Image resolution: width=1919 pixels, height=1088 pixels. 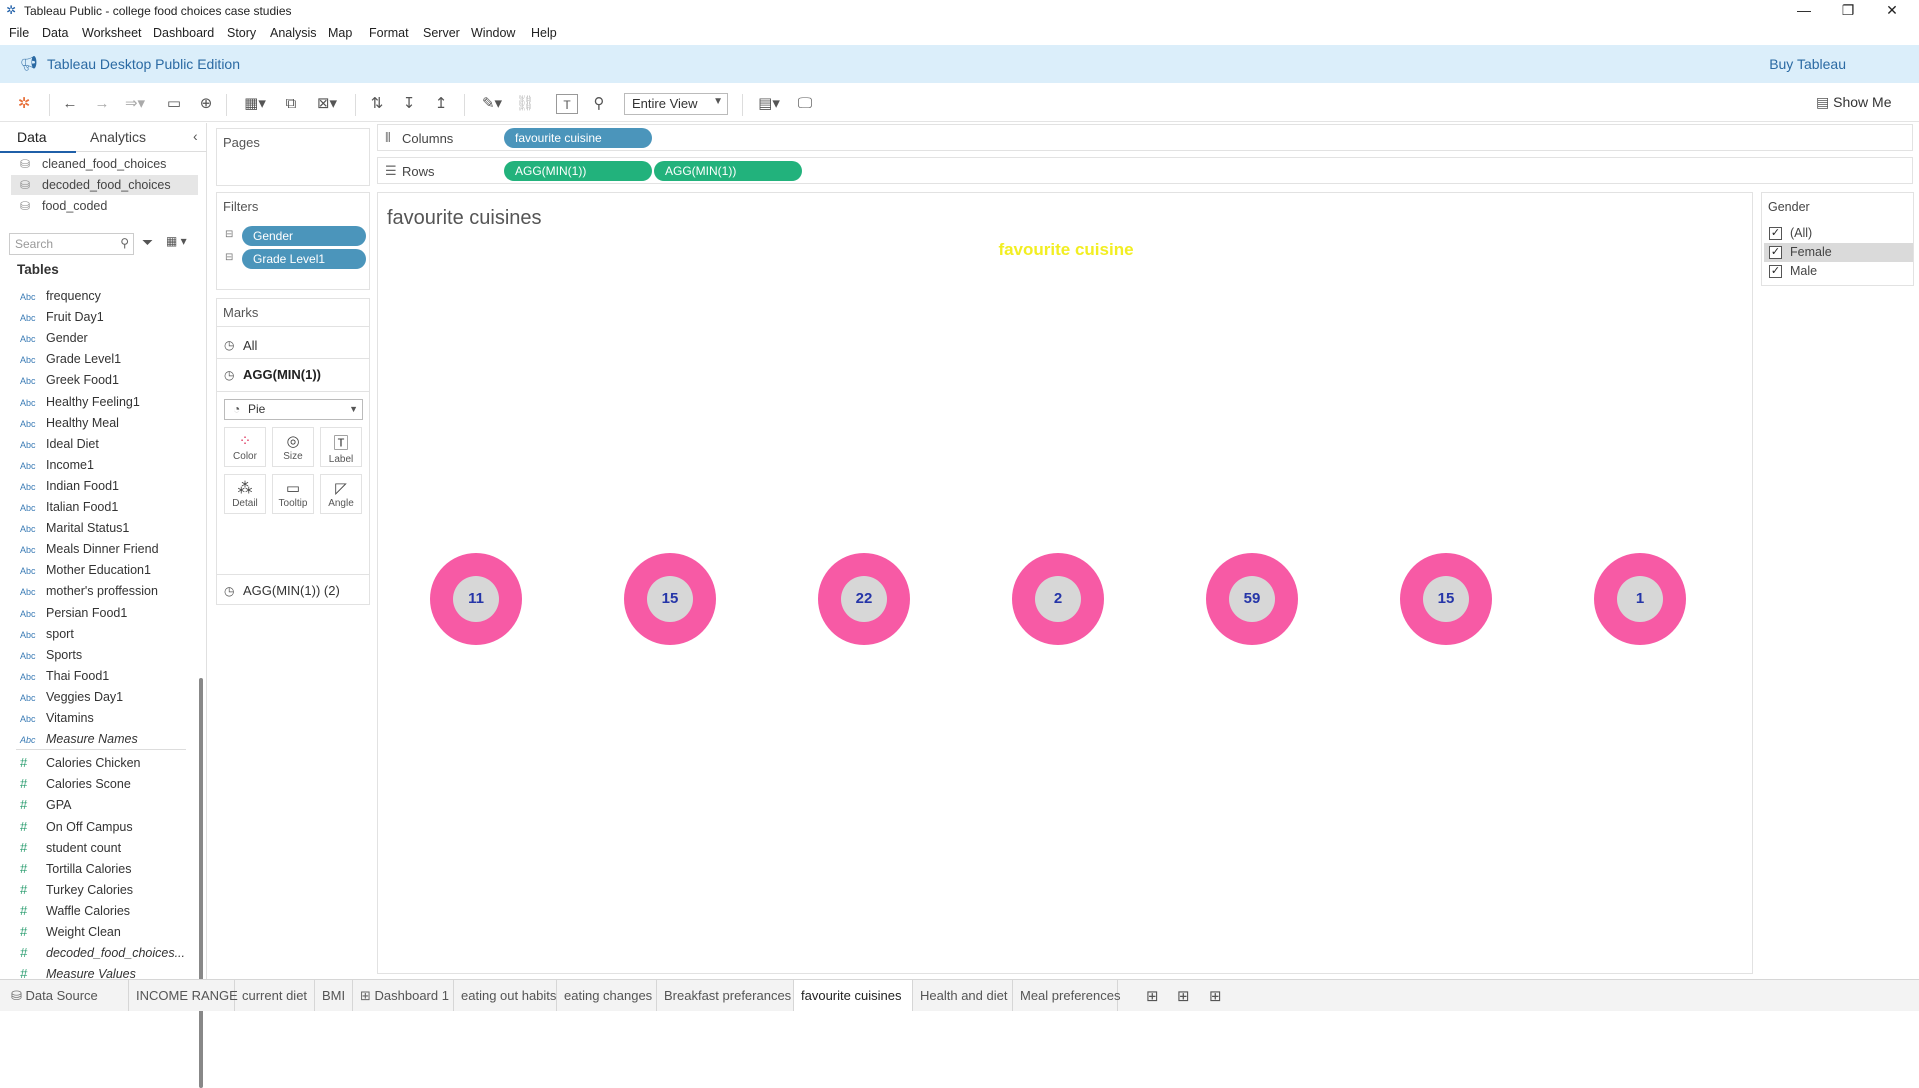 What do you see at coordinates (32, 137) in the screenshot?
I see `tab-data: Data` at bounding box center [32, 137].